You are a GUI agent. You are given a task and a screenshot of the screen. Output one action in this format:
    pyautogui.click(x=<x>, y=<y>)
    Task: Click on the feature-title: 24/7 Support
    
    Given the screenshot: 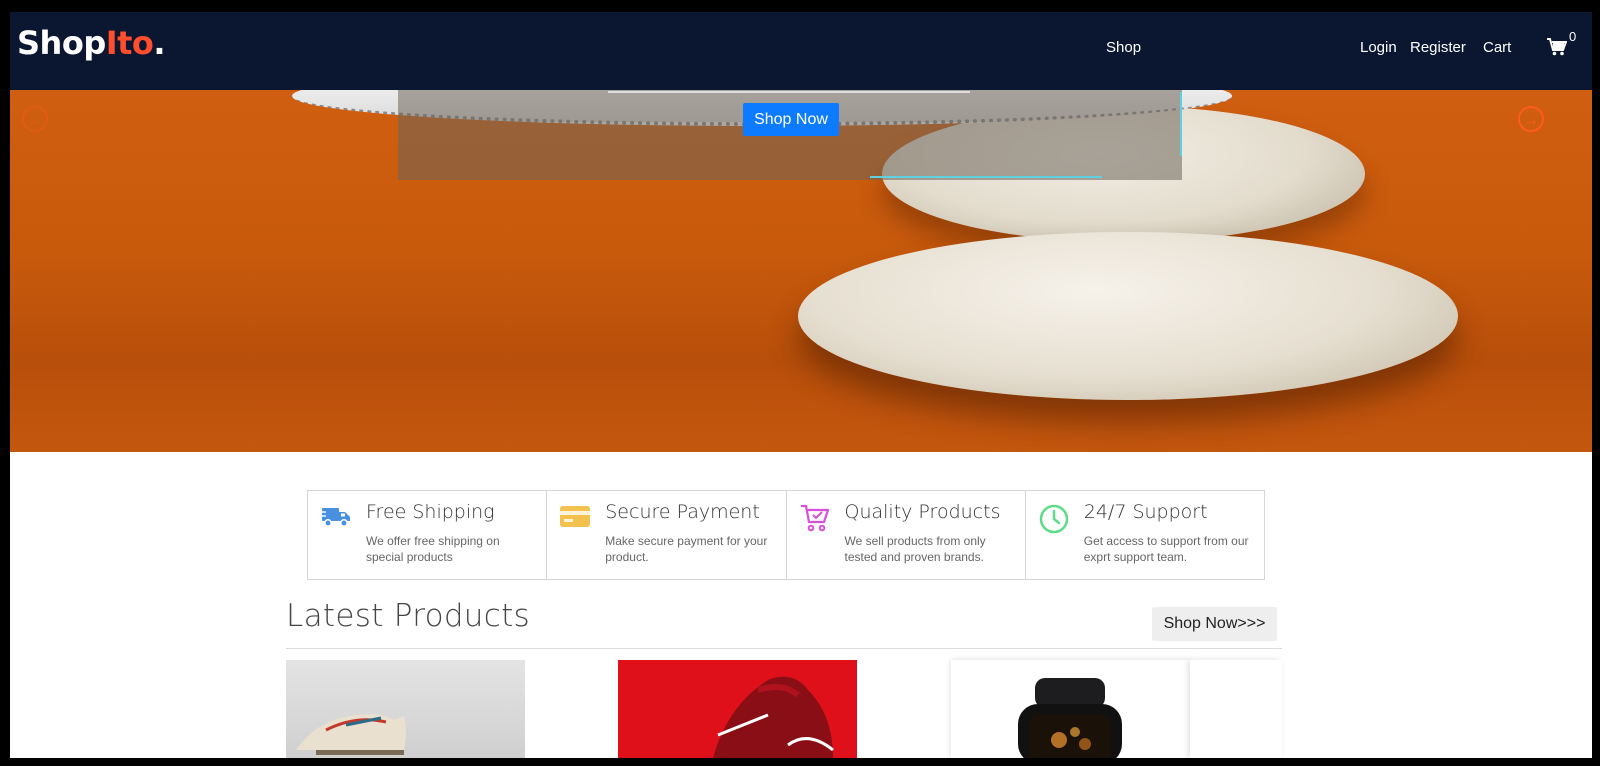 What is the action you would take?
    pyautogui.click(x=1145, y=512)
    